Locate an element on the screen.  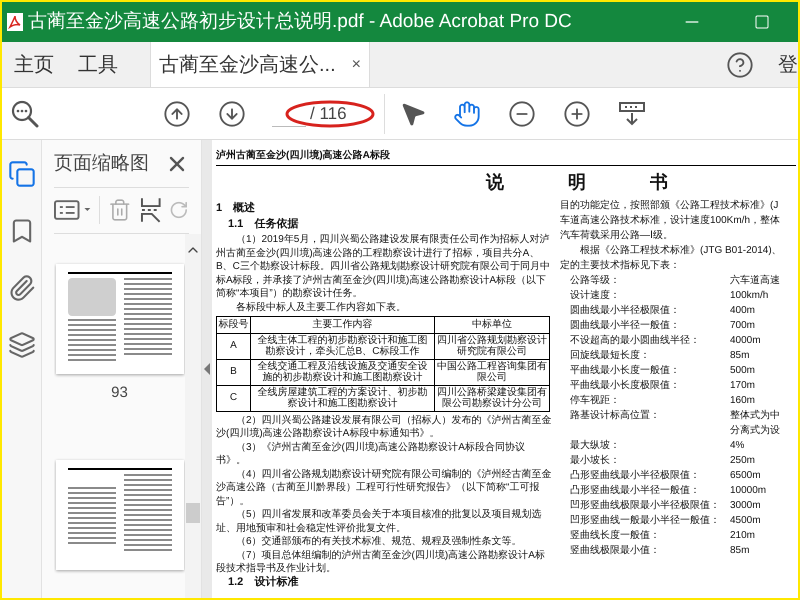
document-title: 说明书 is located at coordinates (609, 182).